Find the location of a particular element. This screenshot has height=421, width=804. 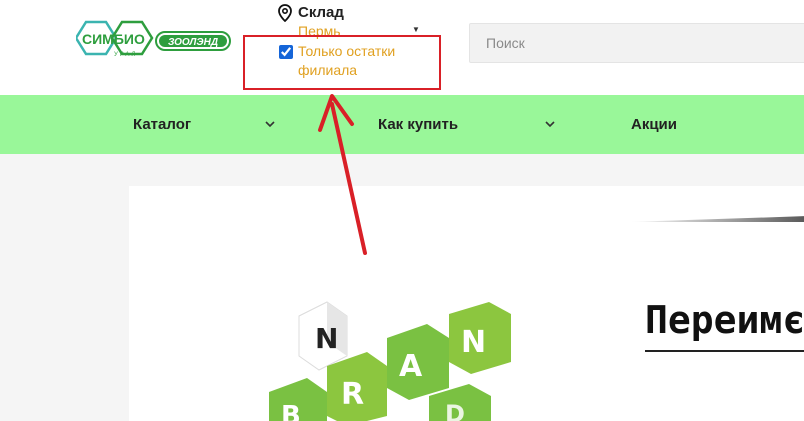

cube-letter: R is located at coordinates (352, 394).